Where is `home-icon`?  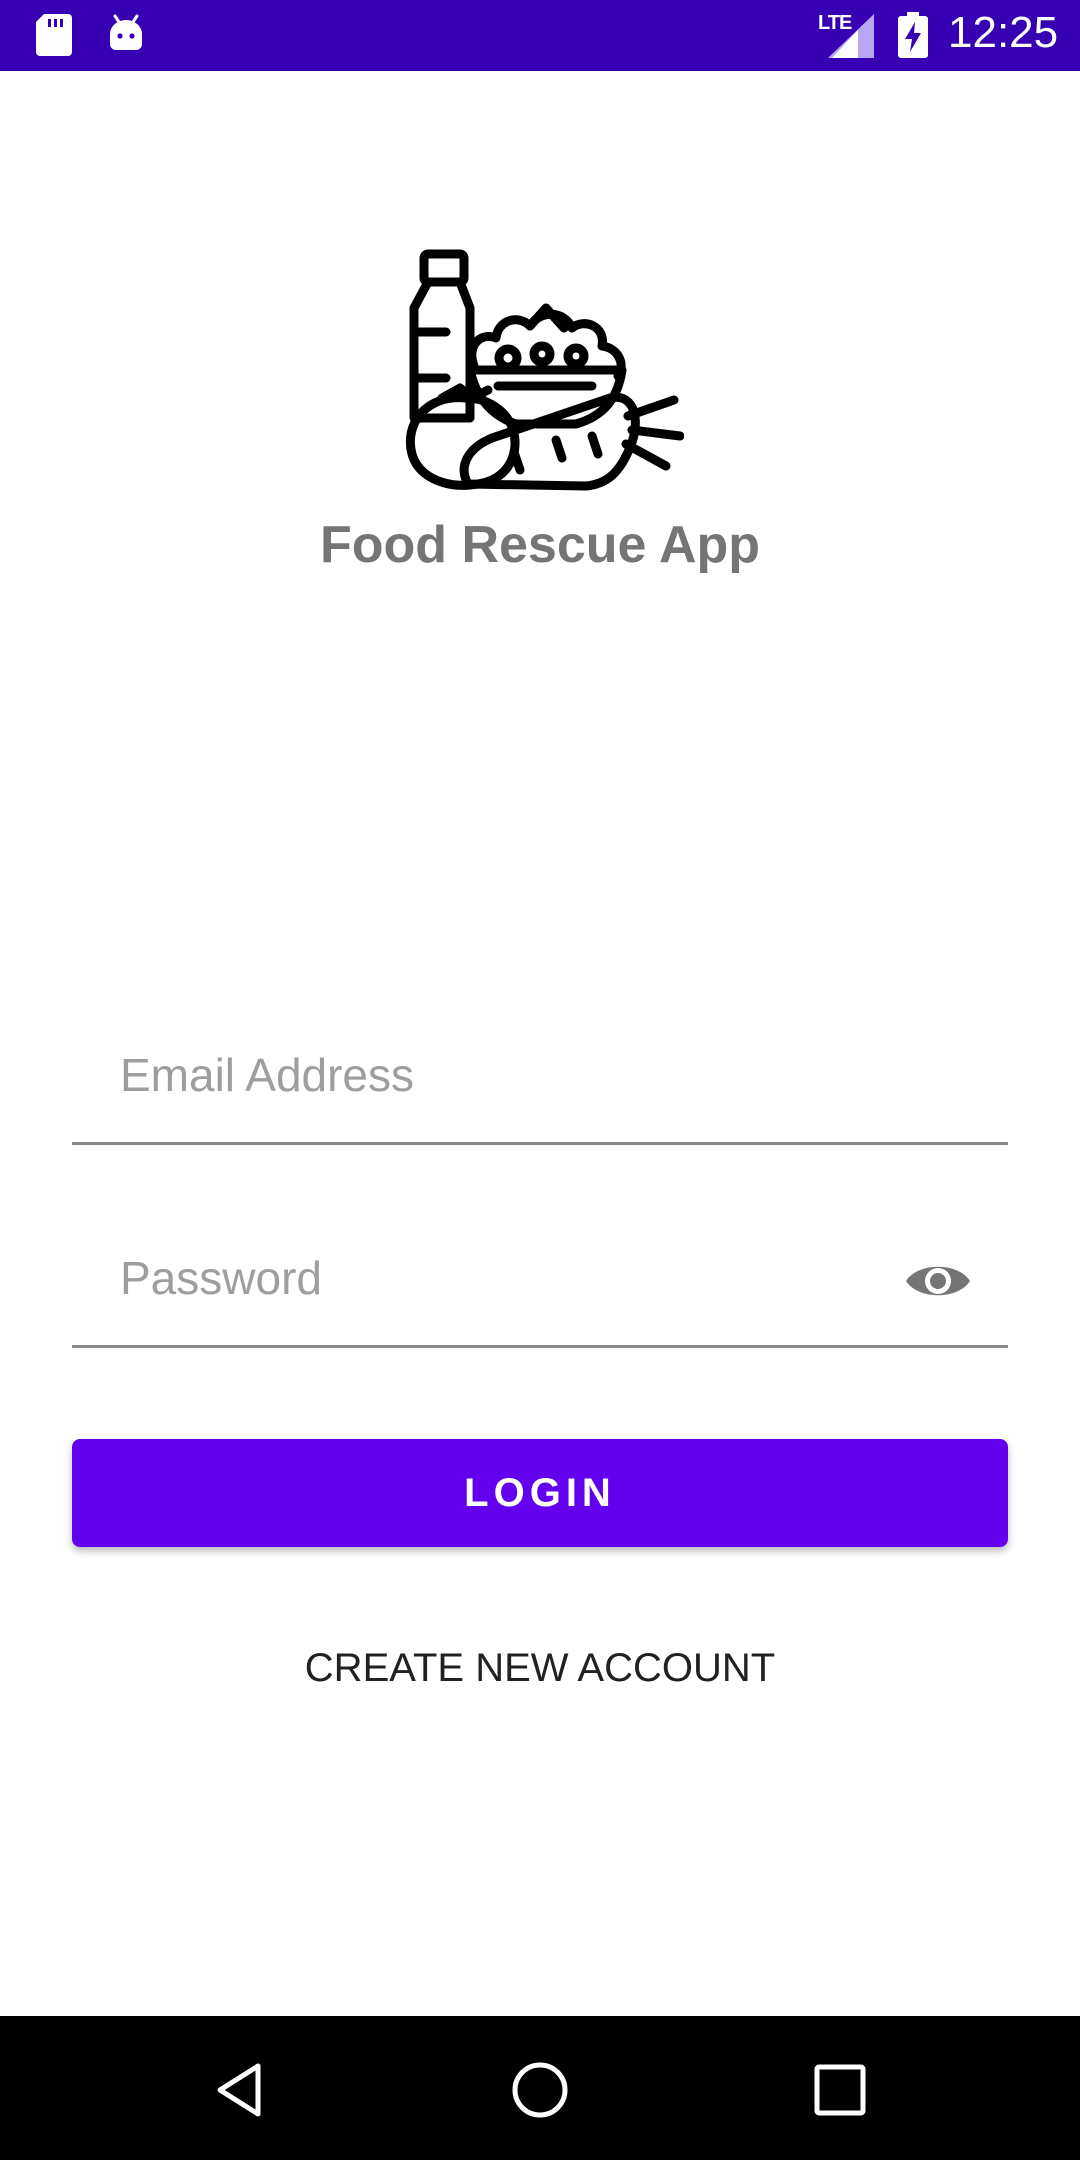 home-icon is located at coordinates (540, 2090).